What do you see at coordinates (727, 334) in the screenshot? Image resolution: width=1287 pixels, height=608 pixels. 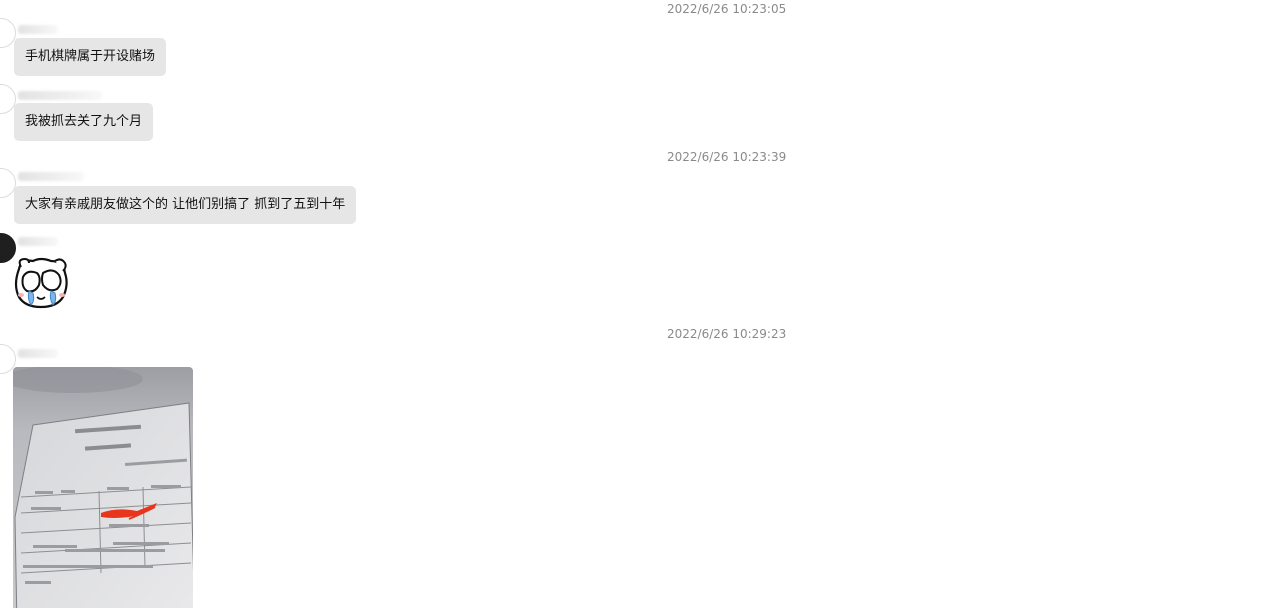 I see `message-timestamp: 2022/6/26 10:29:23` at bounding box center [727, 334].